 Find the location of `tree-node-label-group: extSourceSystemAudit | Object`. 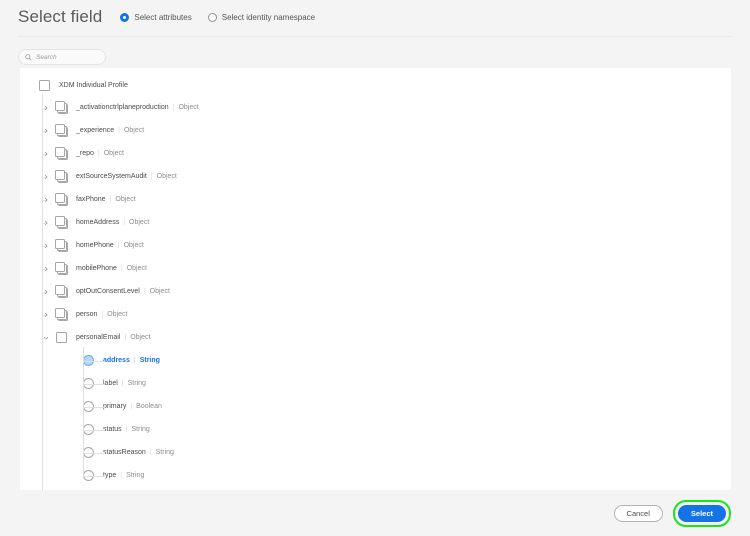

tree-node-label-group: extSourceSystemAudit | Object is located at coordinates (126, 176).